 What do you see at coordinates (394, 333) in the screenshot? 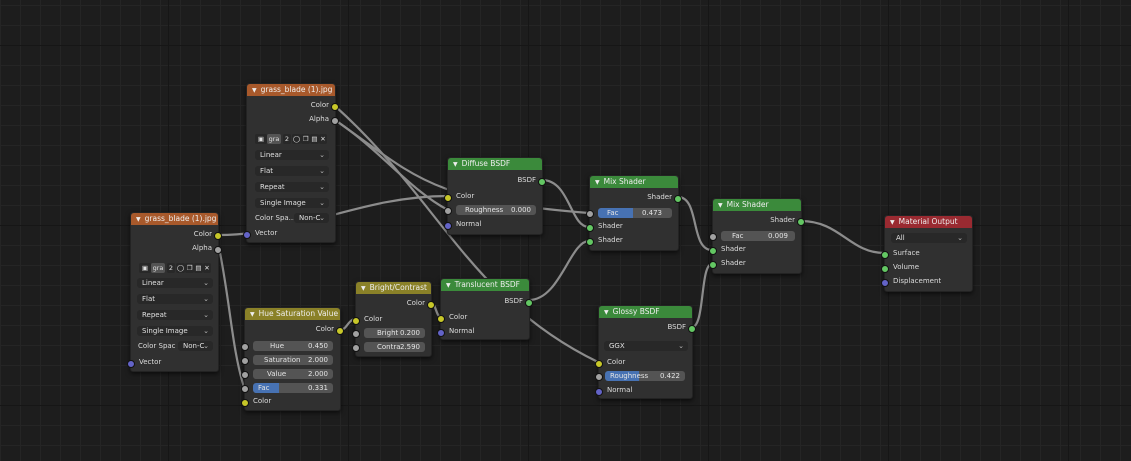
I see `bright-field: Bright 0.200` at bounding box center [394, 333].